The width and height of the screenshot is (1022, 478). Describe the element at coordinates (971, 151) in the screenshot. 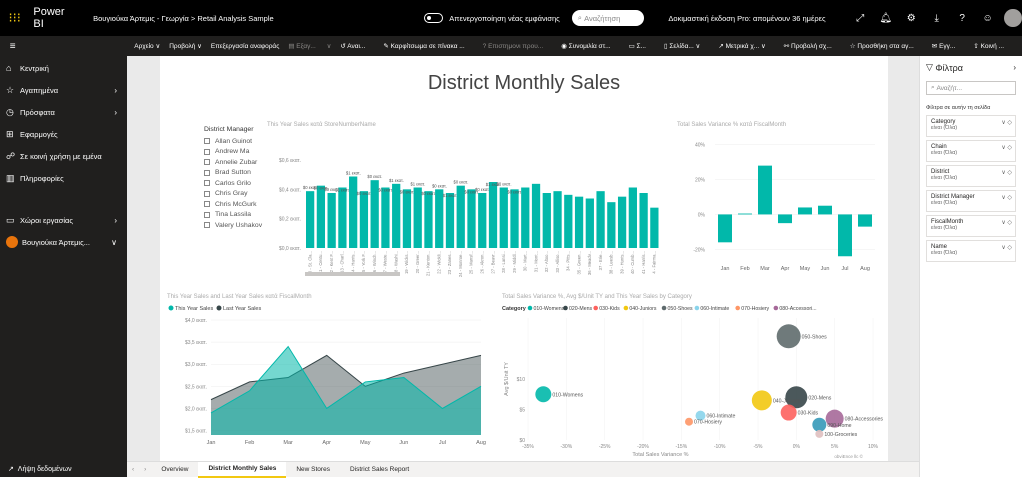

I see `filter-card-chain: Chain είναι (Όλα) ∨ ◇` at that location.